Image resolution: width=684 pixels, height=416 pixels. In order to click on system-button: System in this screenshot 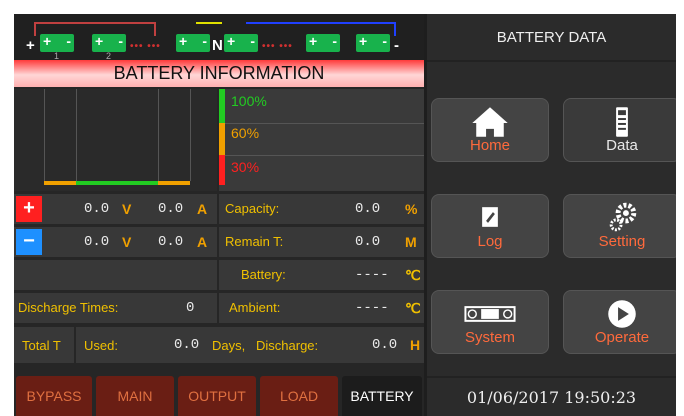, I will do `click(490, 322)`.